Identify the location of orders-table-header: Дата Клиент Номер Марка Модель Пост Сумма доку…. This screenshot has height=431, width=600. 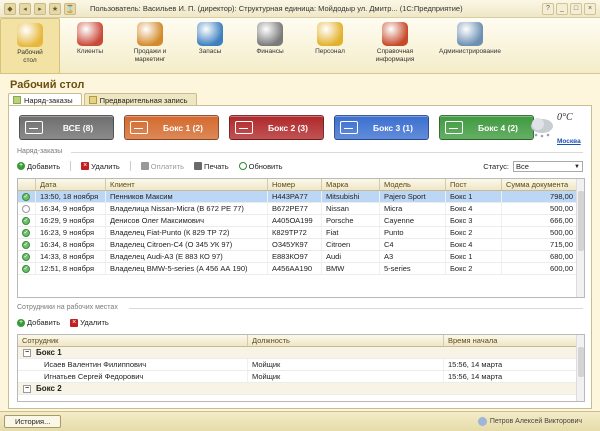
(301, 185).